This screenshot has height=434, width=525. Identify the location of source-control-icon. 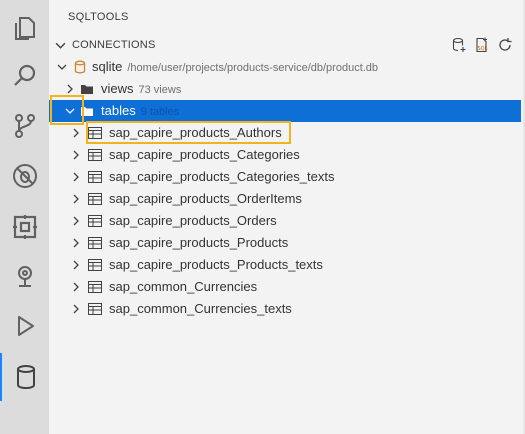
(24, 126).